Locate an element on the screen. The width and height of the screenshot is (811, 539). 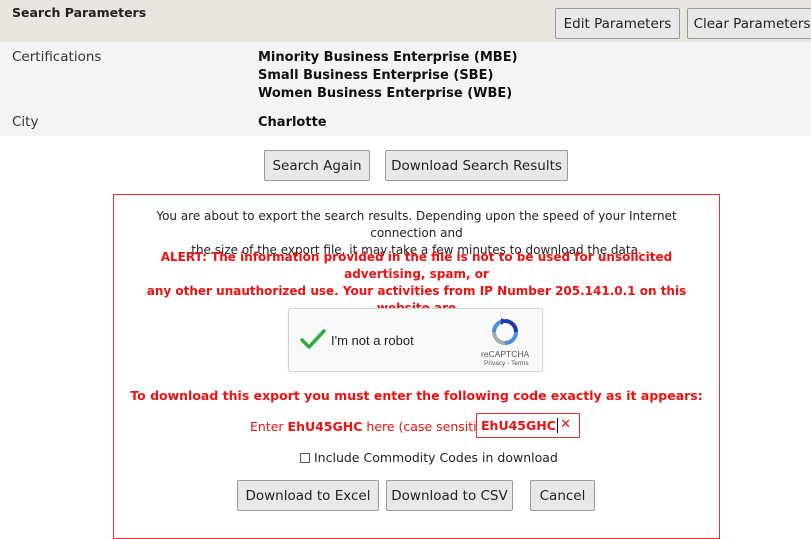
commodity-codes-checkbox is located at coordinates (305, 457).